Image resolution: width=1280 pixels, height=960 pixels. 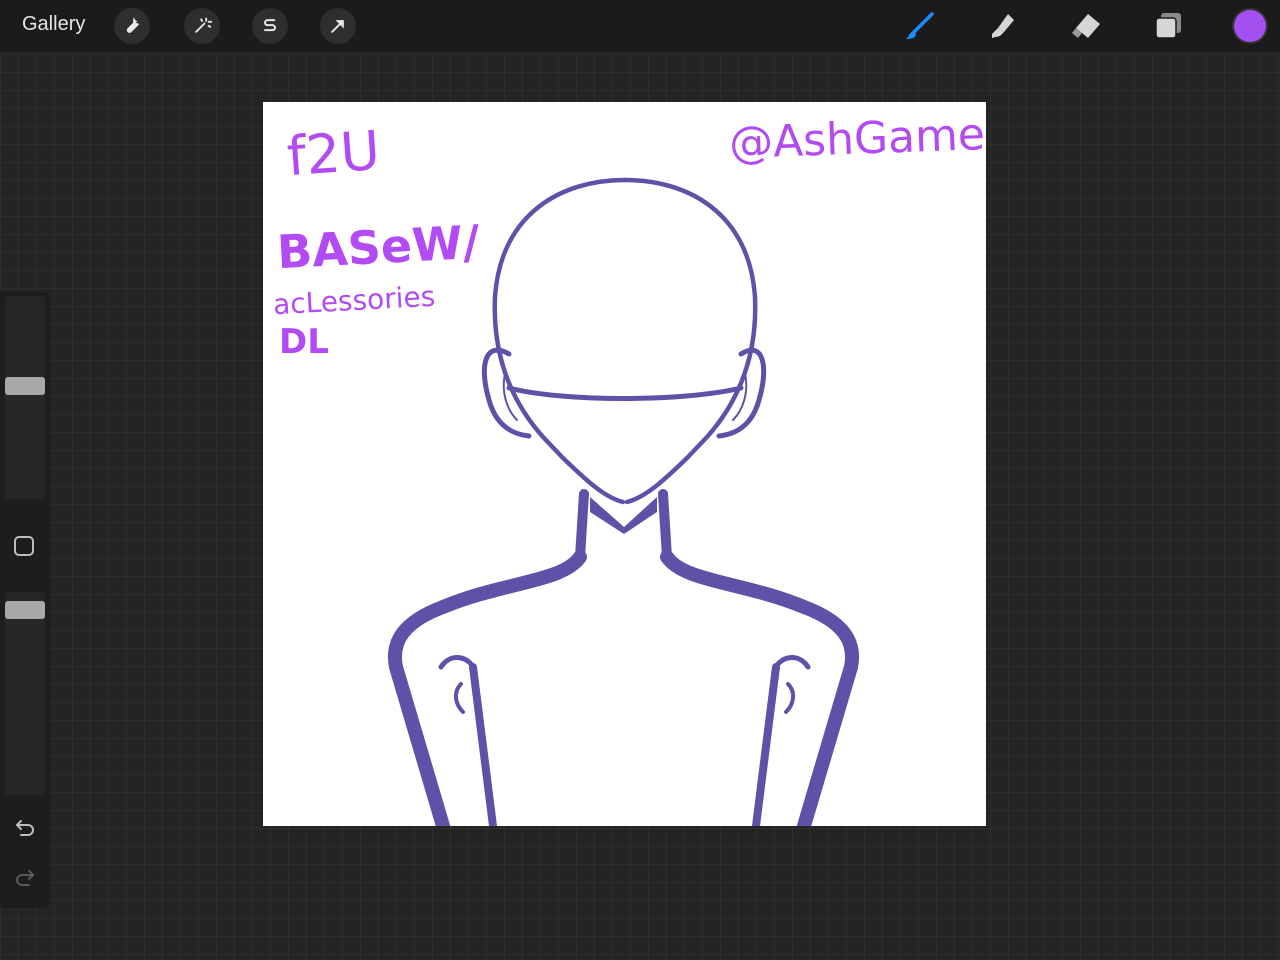 What do you see at coordinates (25, 693) in the screenshot?
I see `opacity-slider` at bounding box center [25, 693].